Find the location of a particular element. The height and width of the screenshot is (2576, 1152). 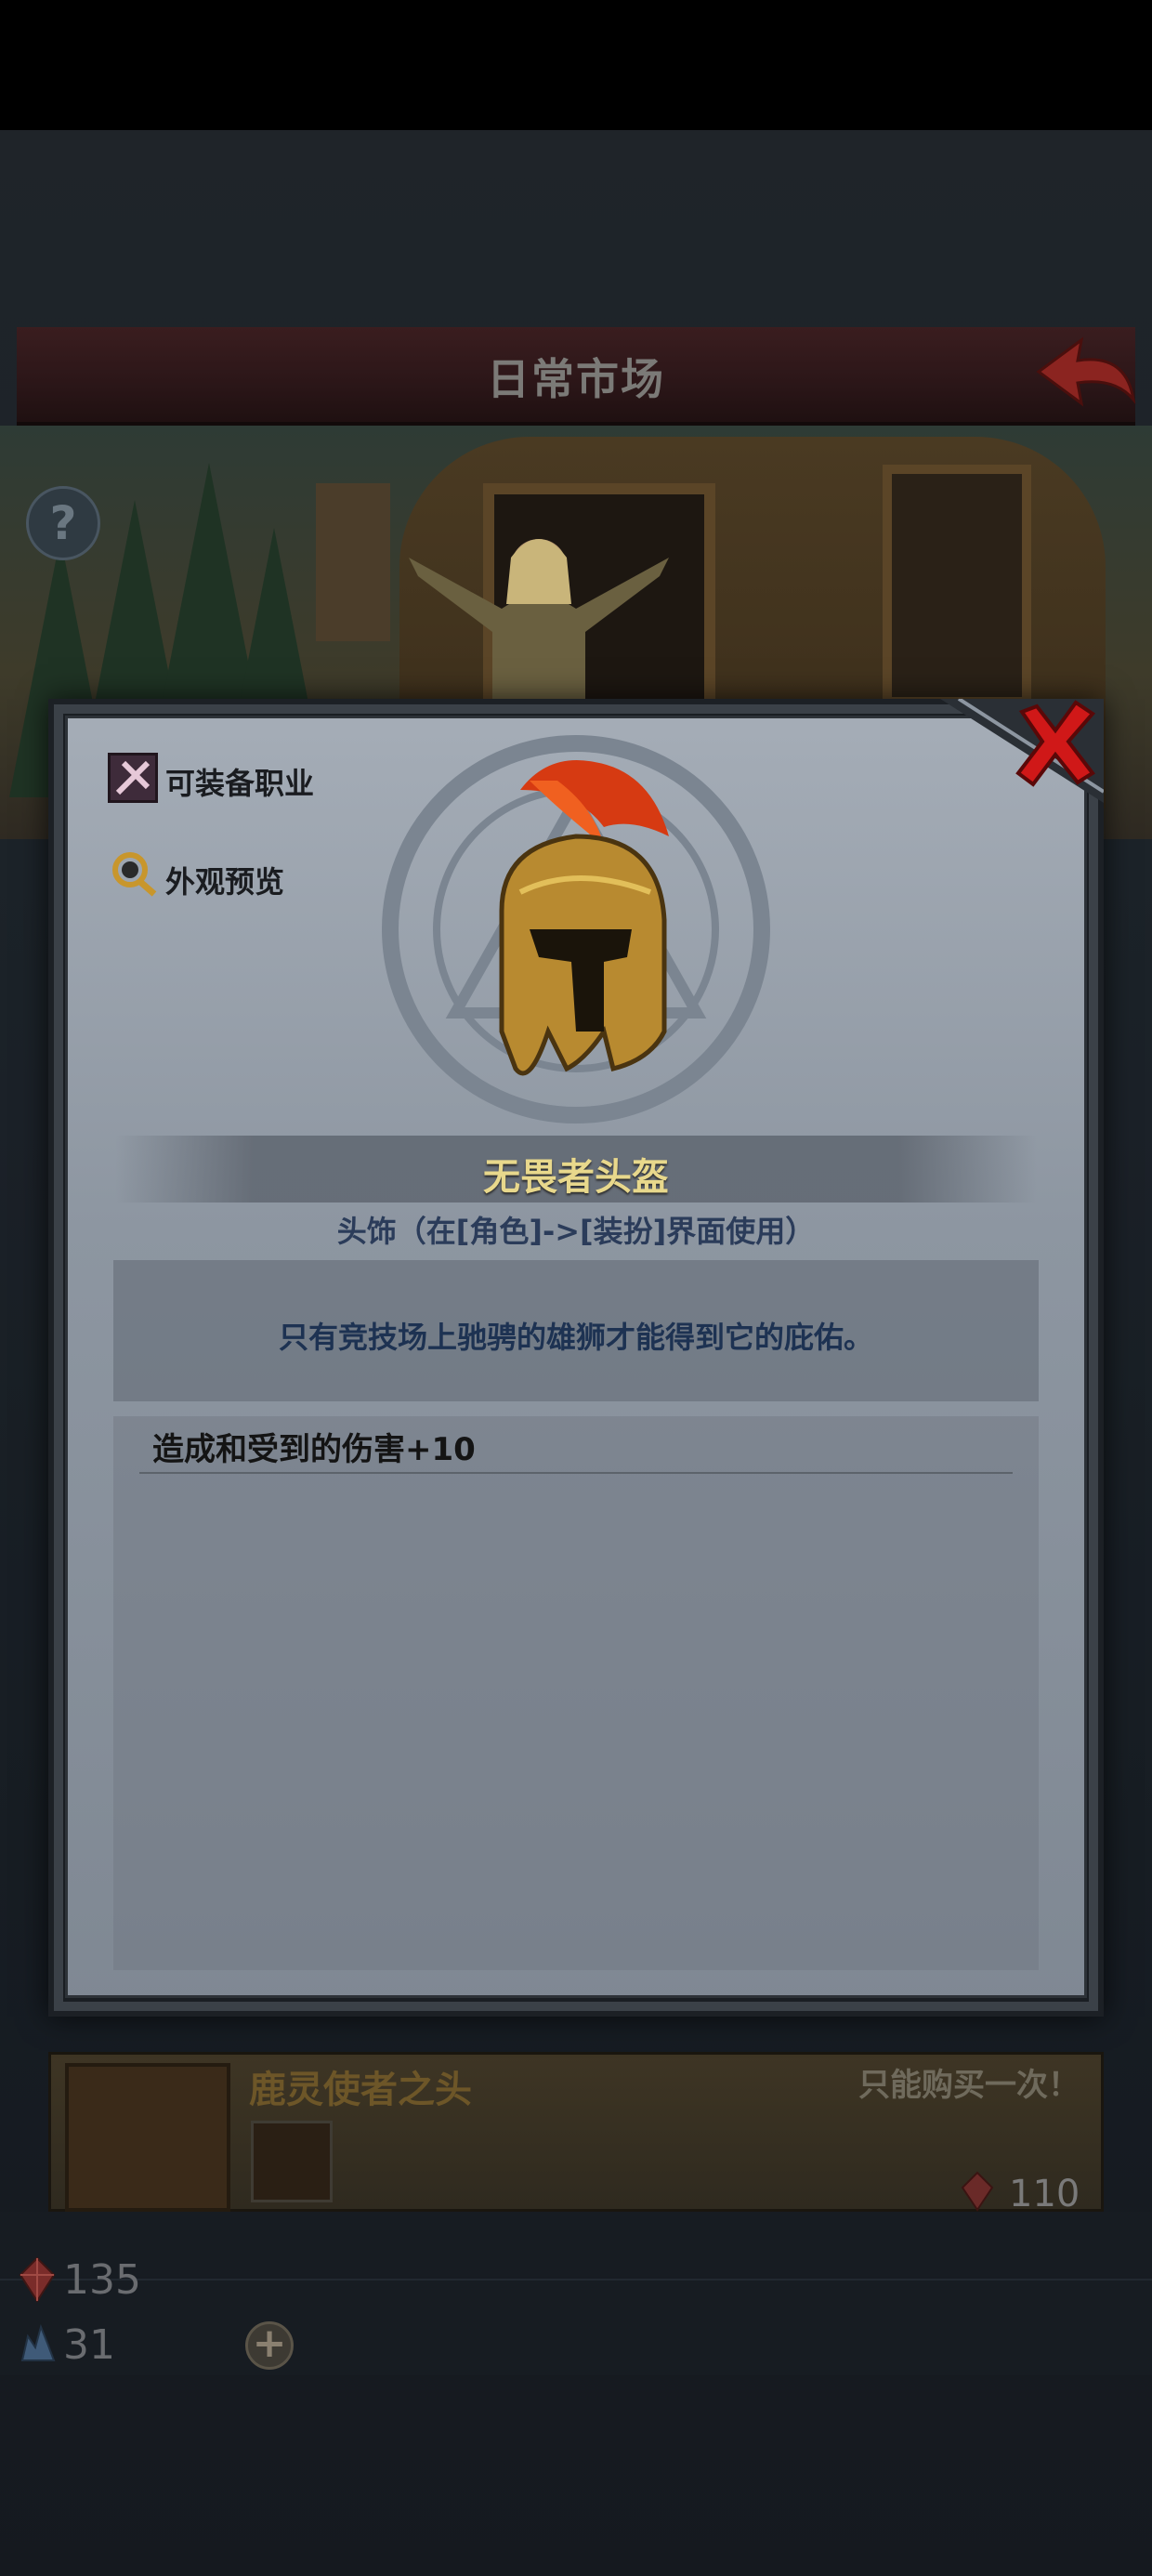

close-icon is located at coordinates (1055, 743).